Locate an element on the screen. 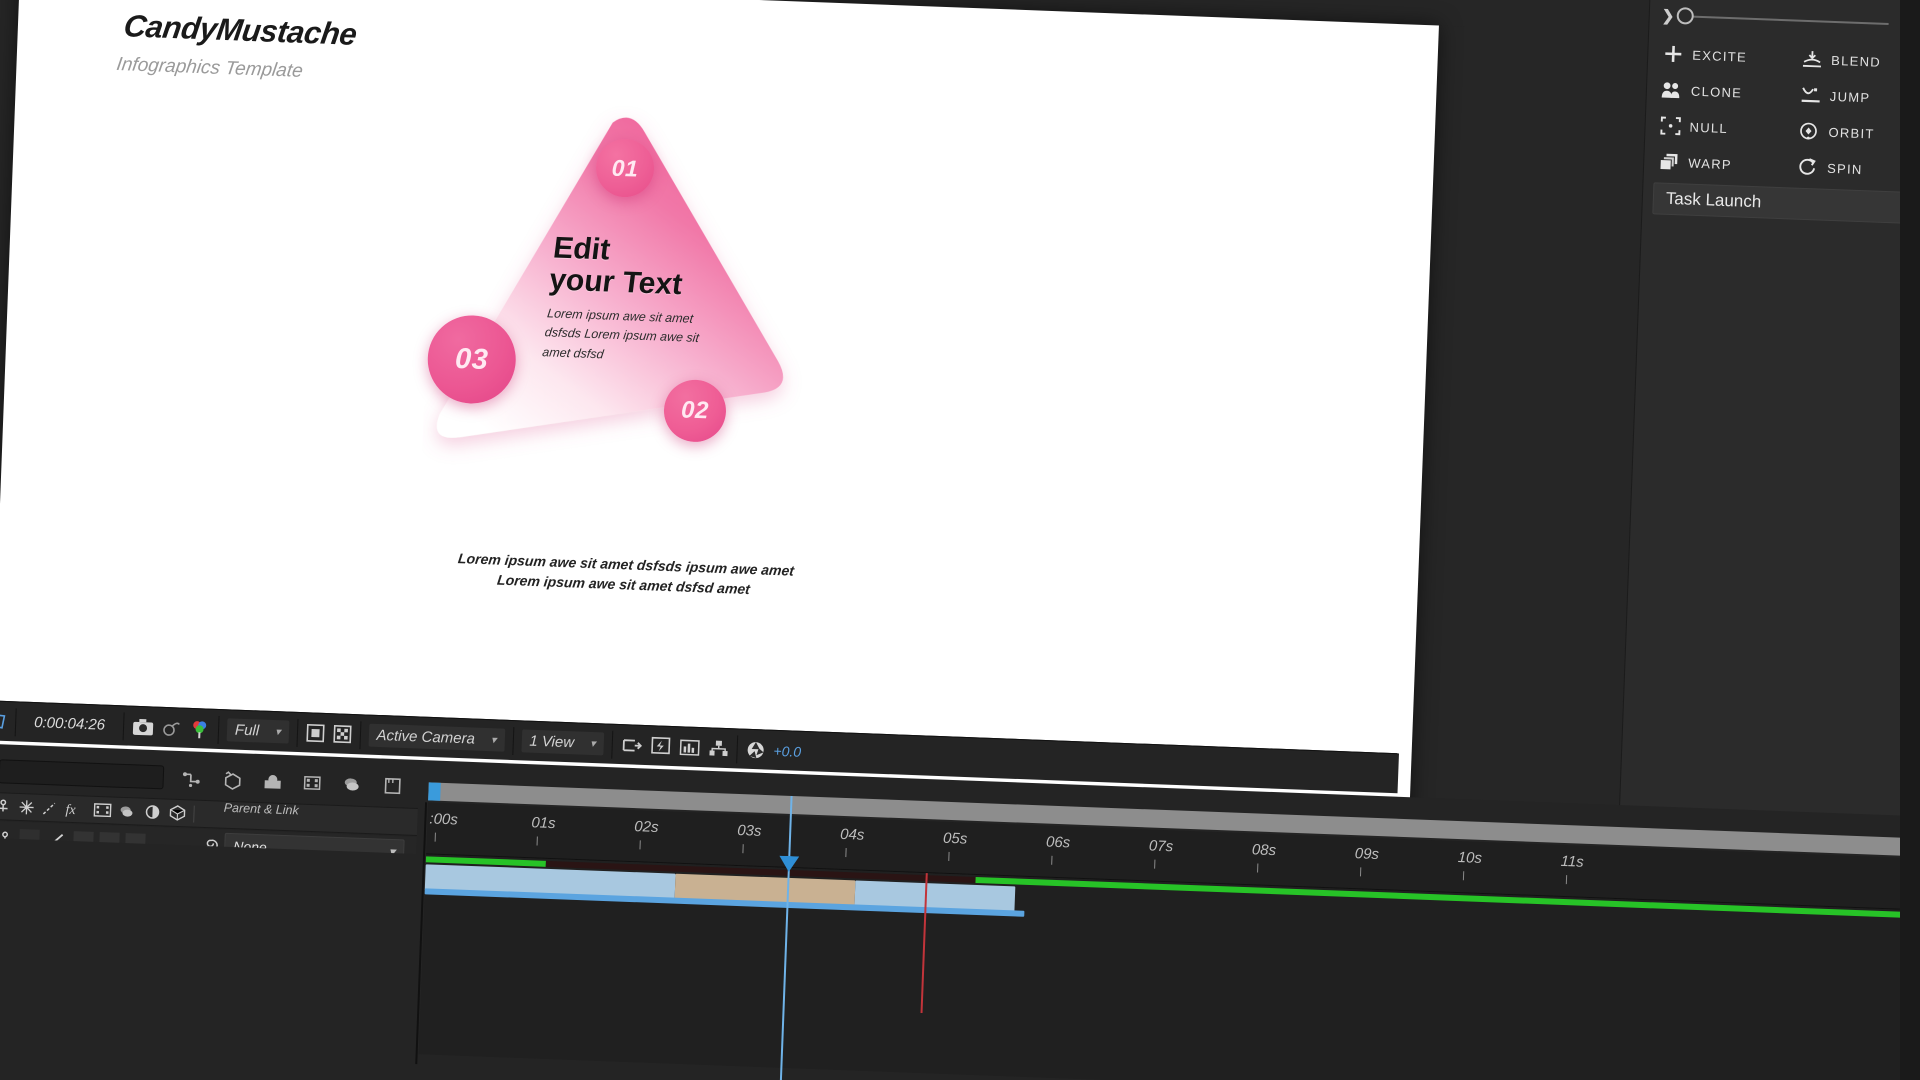 This screenshot has width=1920, height=1080. headline-line-1: Edit is located at coordinates (582, 249).